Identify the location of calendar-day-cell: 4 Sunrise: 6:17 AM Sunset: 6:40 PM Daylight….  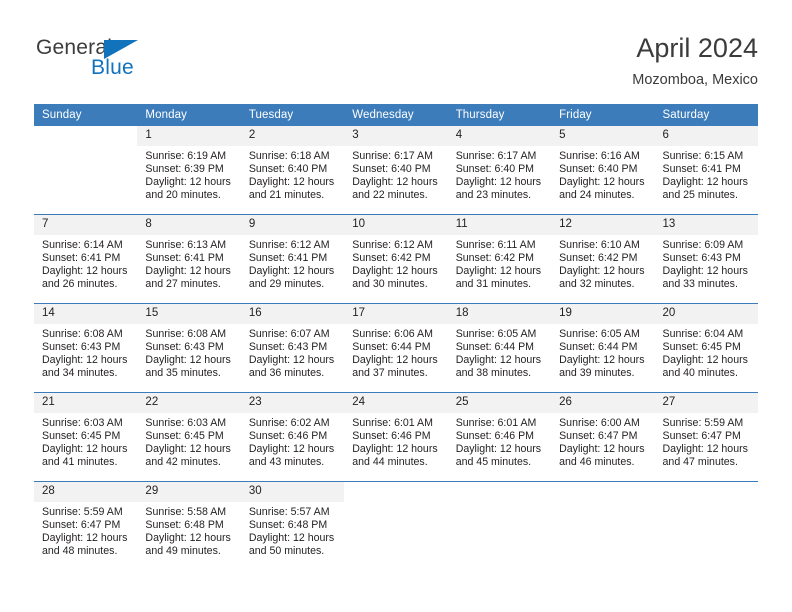
(499, 170).